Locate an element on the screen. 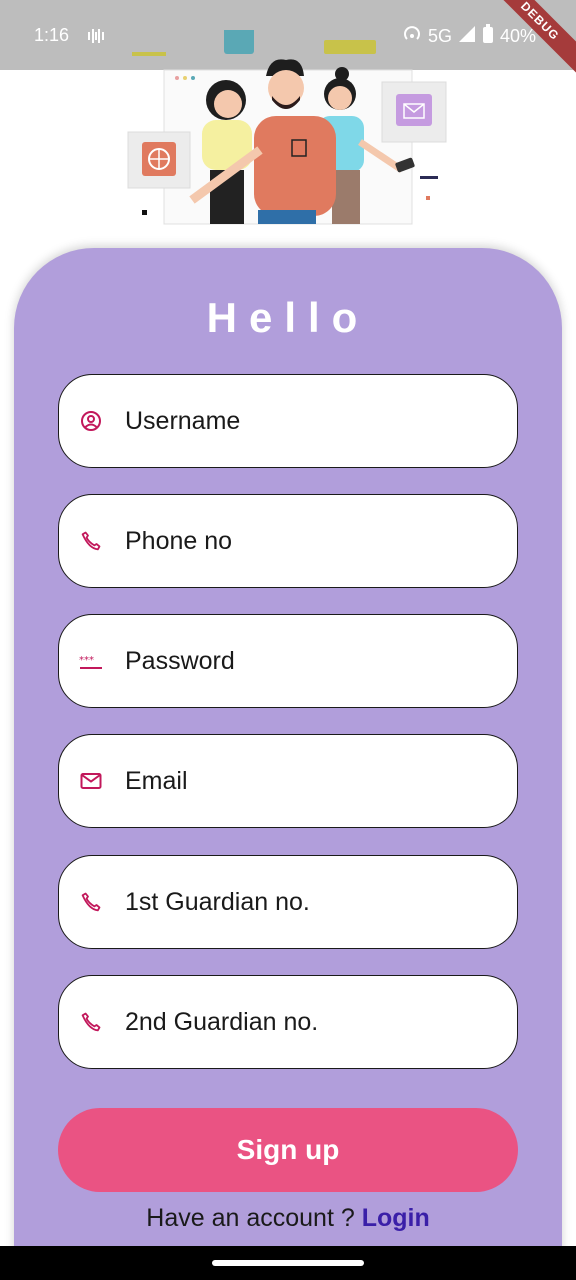 This screenshot has width=576, height=1280. card-title: Hello is located at coordinates (288, 317).